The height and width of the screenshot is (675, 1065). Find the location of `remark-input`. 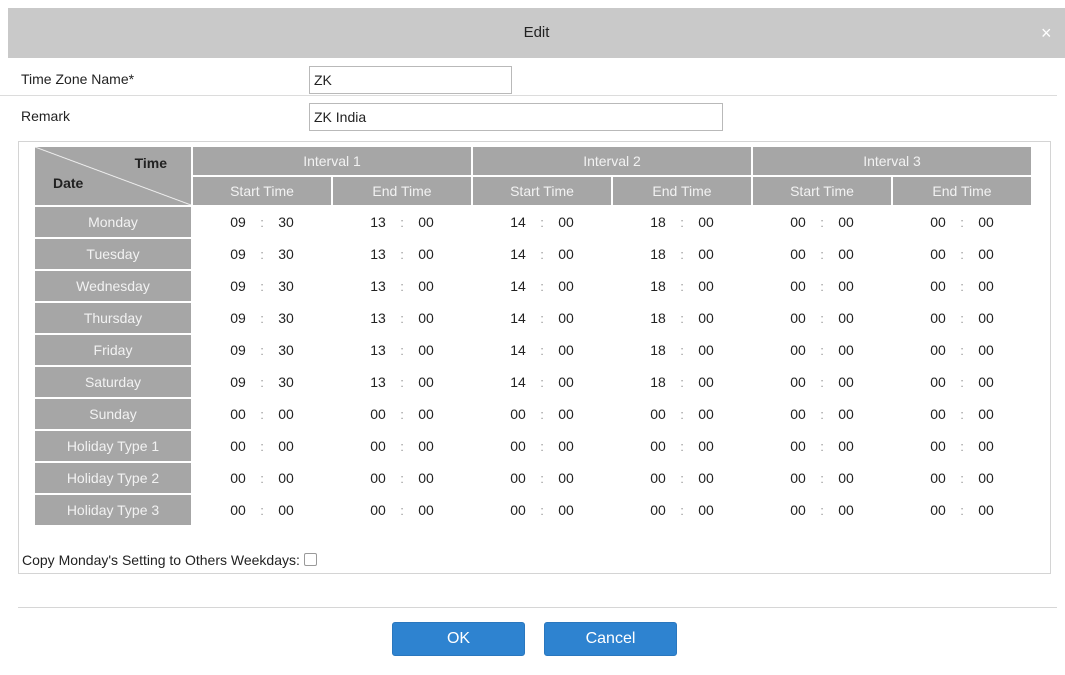

remark-input is located at coordinates (516, 117).